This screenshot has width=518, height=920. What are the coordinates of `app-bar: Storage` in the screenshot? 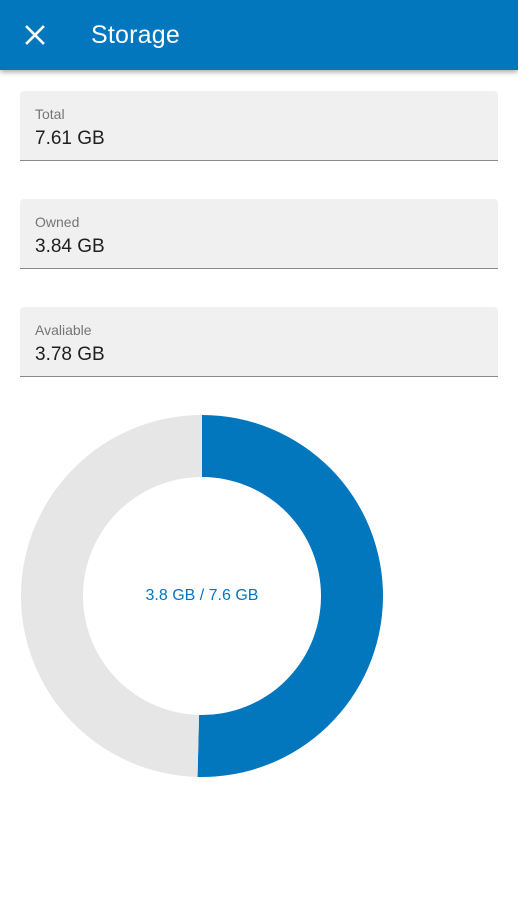 It's located at (259, 35).